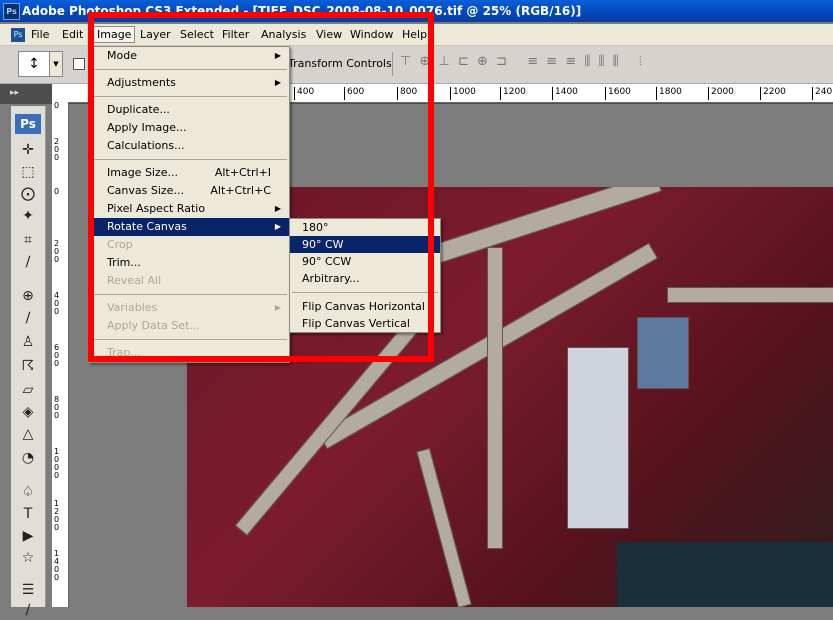 Image resolution: width=833 pixels, height=620 pixels. What do you see at coordinates (189, 308) in the screenshot?
I see `menu-item-variables: Variables ▶` at bounding box center [189, 308].